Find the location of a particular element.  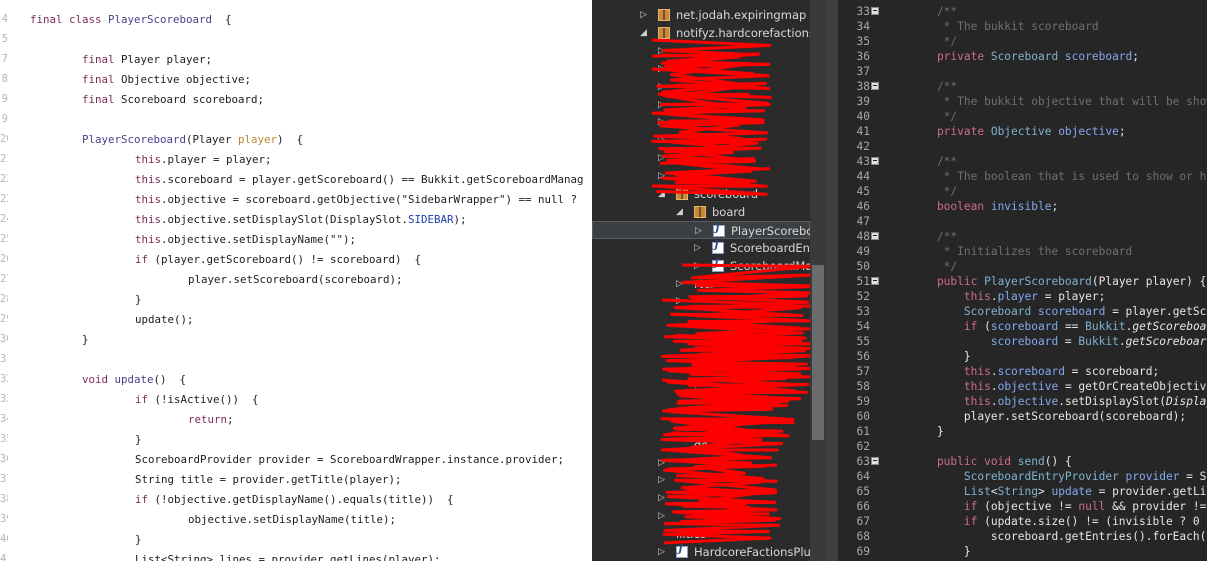

code-line: Scoreboard scoreboard = player.getScor is located at coordinates (1058, 311).